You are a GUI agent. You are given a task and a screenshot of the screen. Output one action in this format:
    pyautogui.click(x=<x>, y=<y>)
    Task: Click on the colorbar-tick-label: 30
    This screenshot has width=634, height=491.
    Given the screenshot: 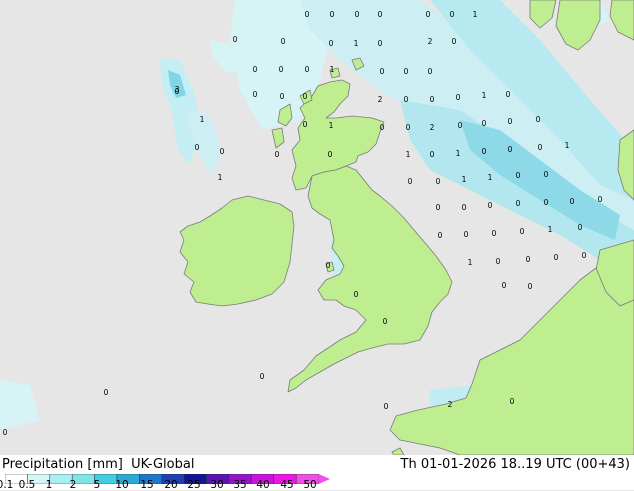 What is the action you would take?
    pyautogui.click(x=217, y=485)
    